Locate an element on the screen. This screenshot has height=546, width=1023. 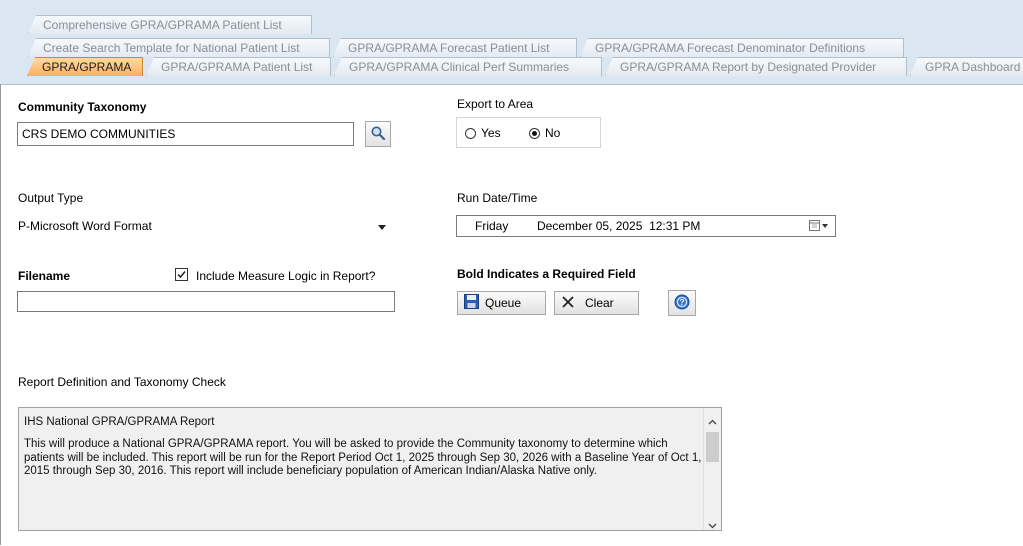
calendar-icon is located at coordinates (820, 227).